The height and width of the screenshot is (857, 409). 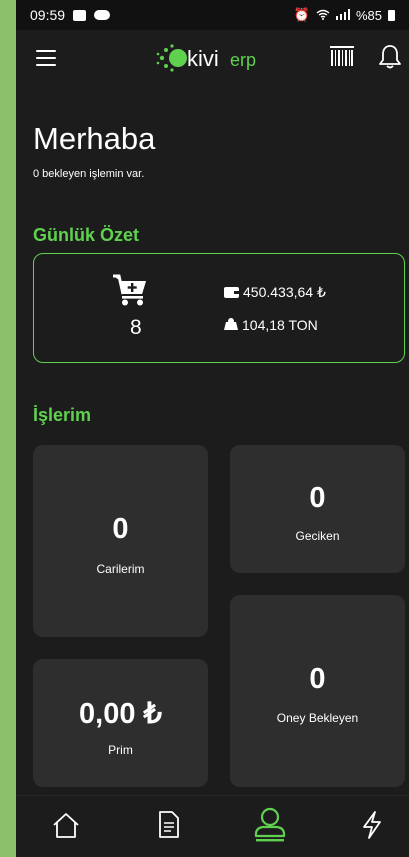 I want to click on daily-amount: 450.433,64 ₺, so click(x=284, y=292).